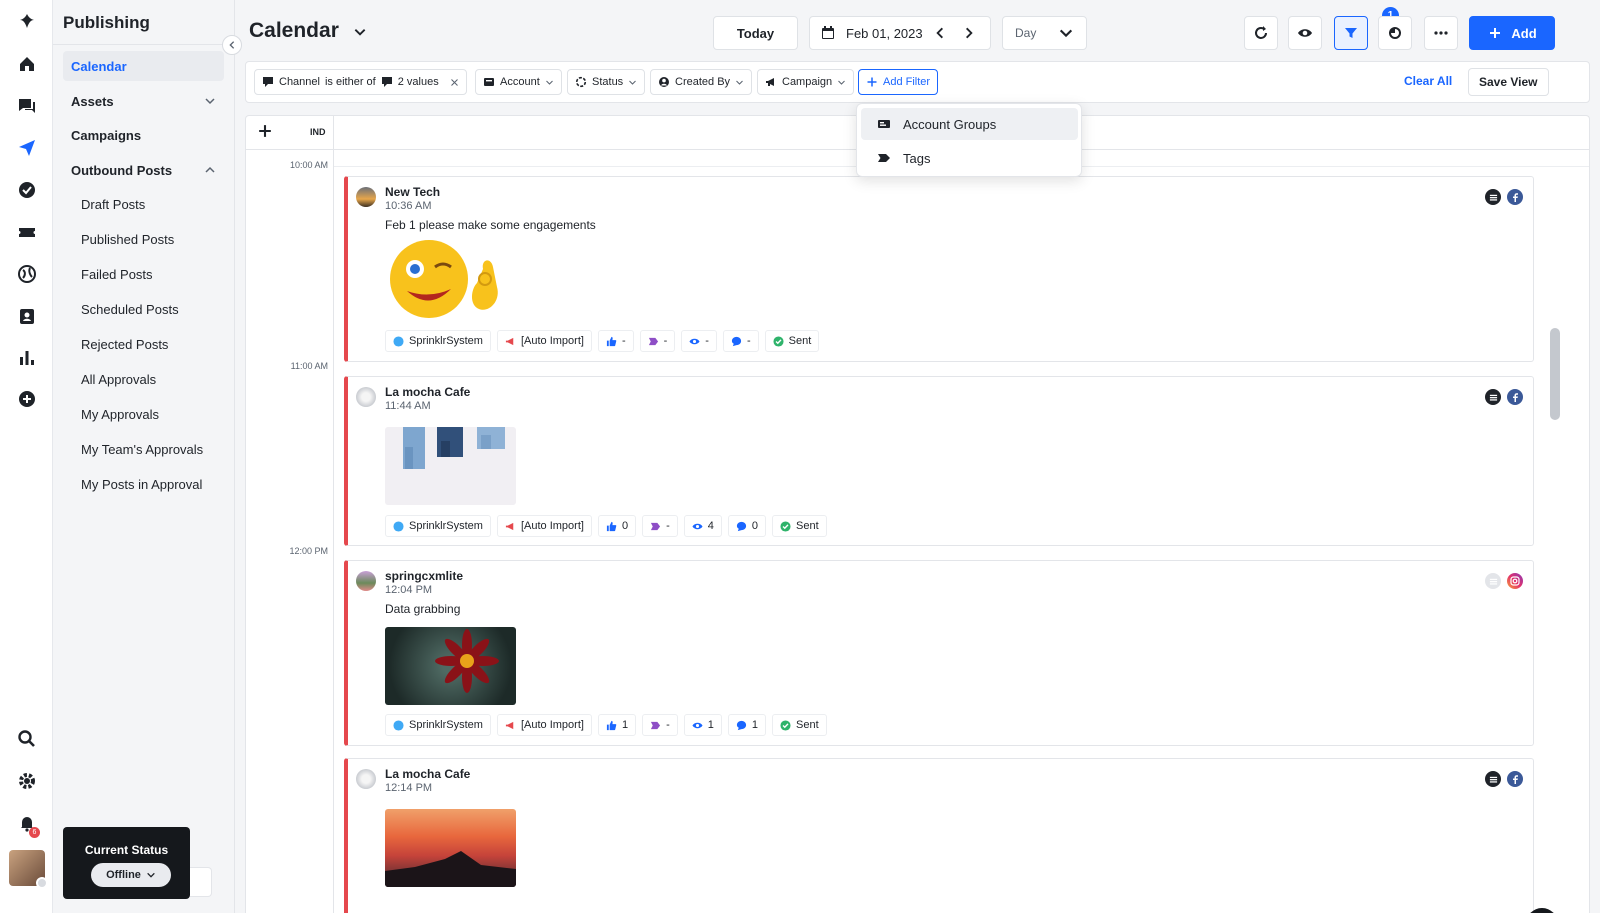 The width and height of the screenshot is (1600, 913). What do you see at coordinates (423, 609) in the screenshot?
I see `post-text: Data grabbing` at bounding box center [423, 609].